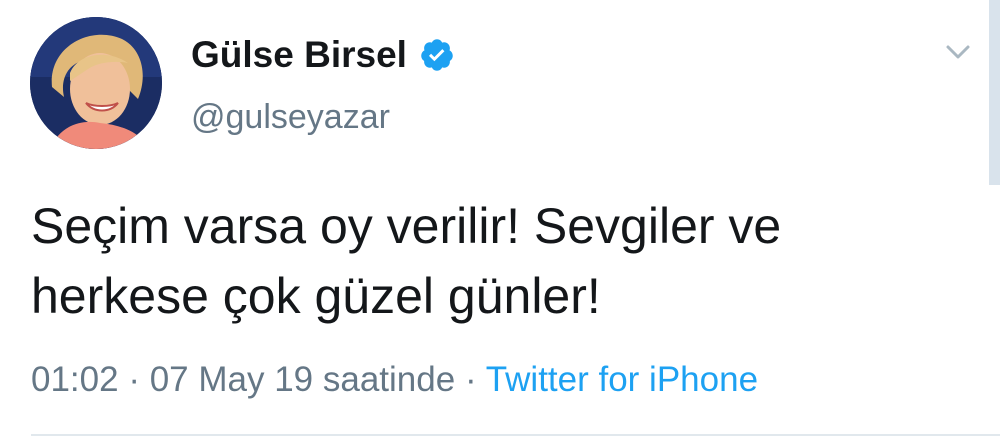 The height and width of the screenshot is (443, 1000). I want to click on avatar, so click(96, 83).